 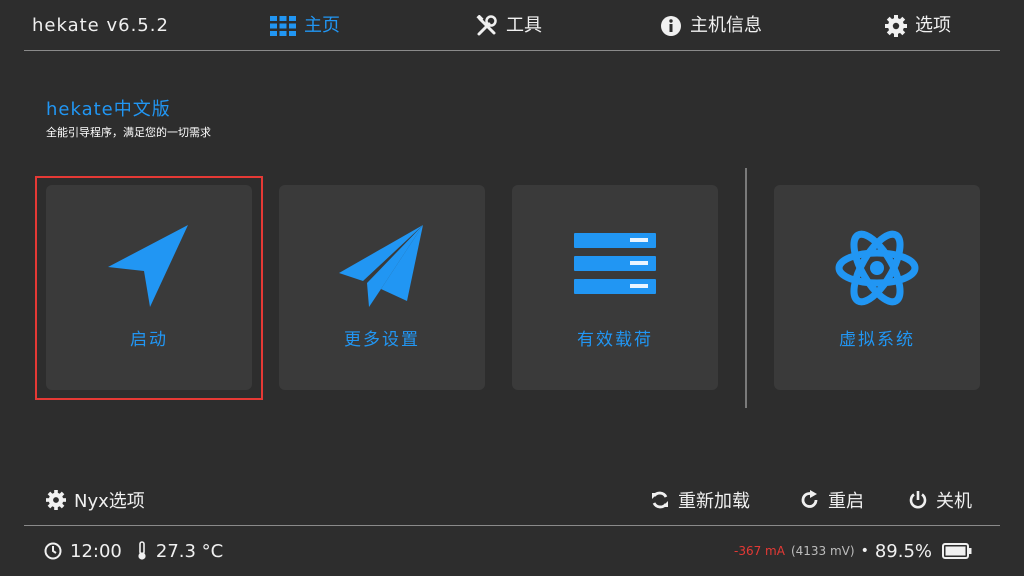 What do you see at coordinates (726, 25) in the screenshot?
I see `tab-host-info-label: 主机信息` at bounding box center [726, 25].